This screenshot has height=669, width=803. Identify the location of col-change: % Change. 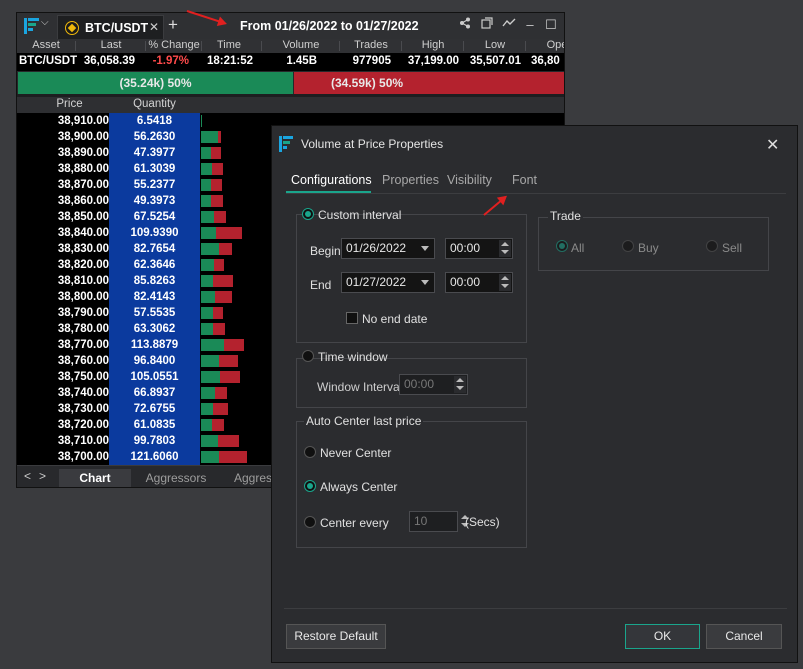
(174, 45).